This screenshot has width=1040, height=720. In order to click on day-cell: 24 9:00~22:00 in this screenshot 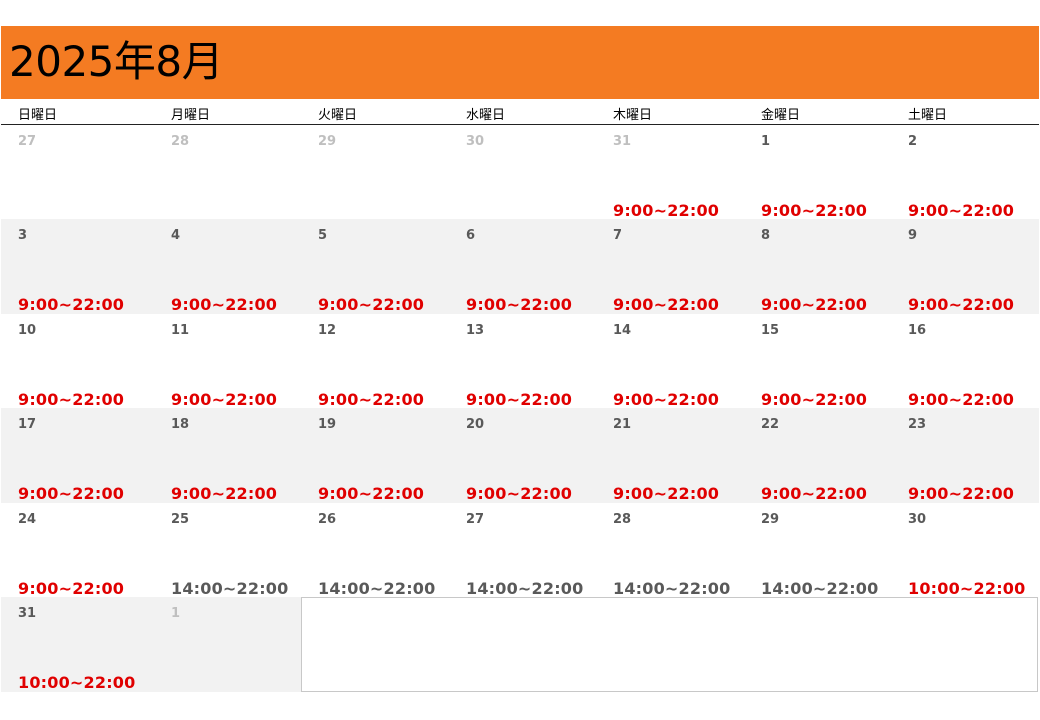, I will do `click(88, 550)`.